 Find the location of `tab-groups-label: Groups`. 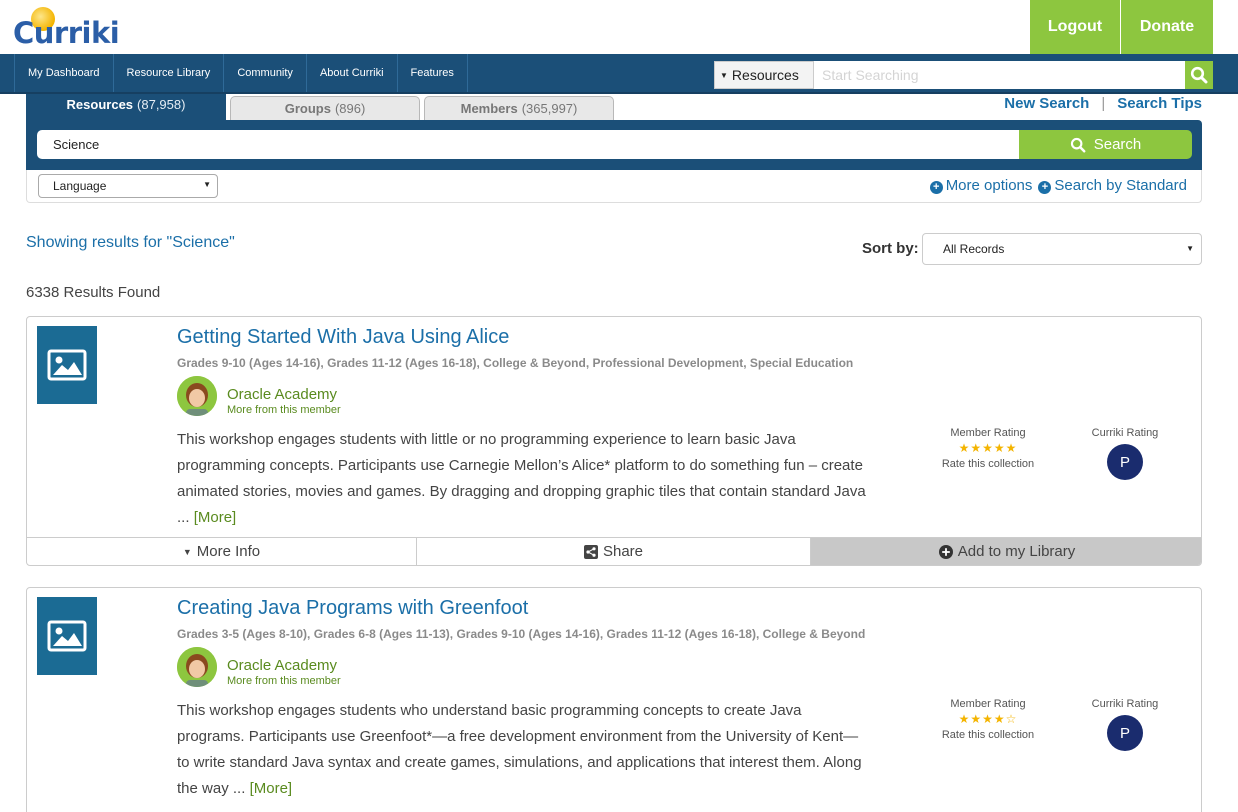

tab-groups-label: Groups is located at coordinates (307, 108).